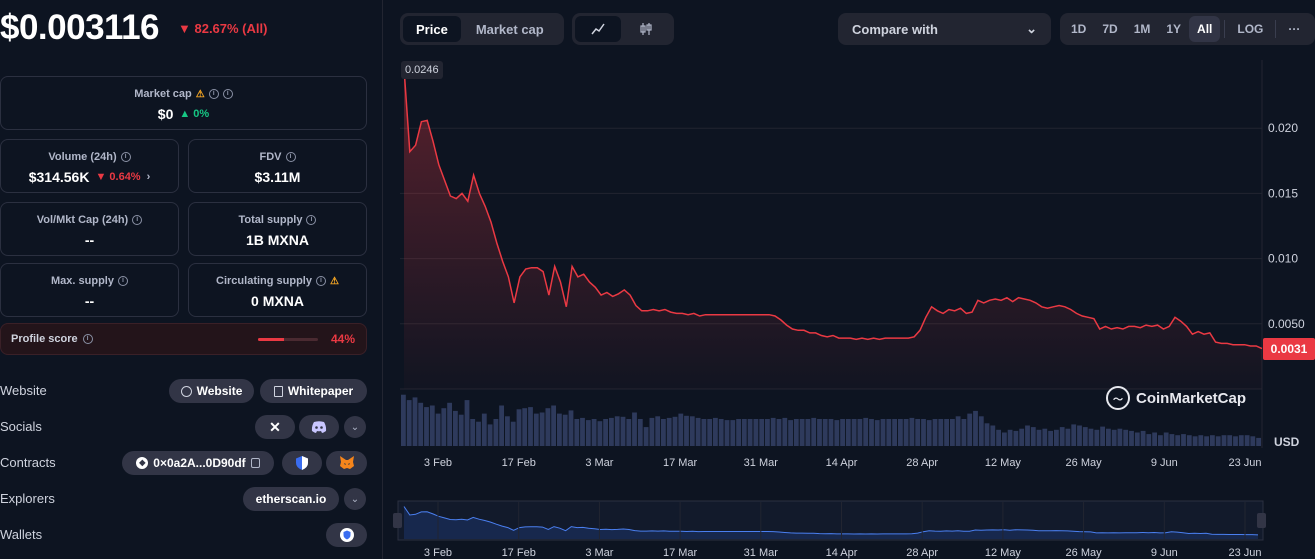  Describe the element at coordinates (1118, 398) in the screenshot. I see `coinmarketcap-logo-icon: 〜` at that location.